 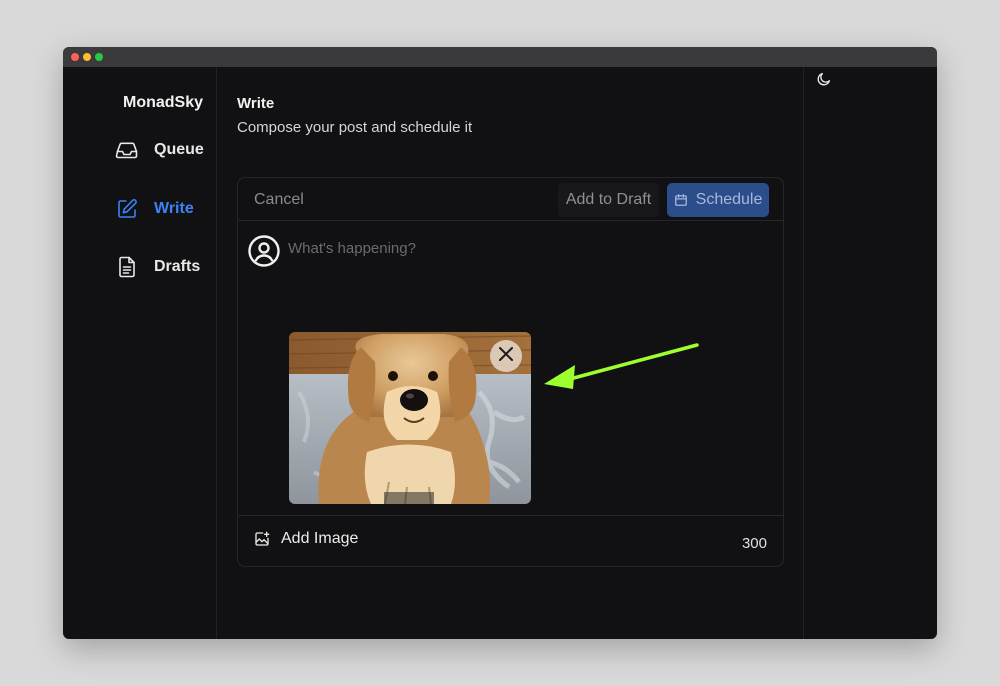 What do you see at coordinates (870, 353) in the screenshot?
I see `right-panel` at bounding box center [870, 353].